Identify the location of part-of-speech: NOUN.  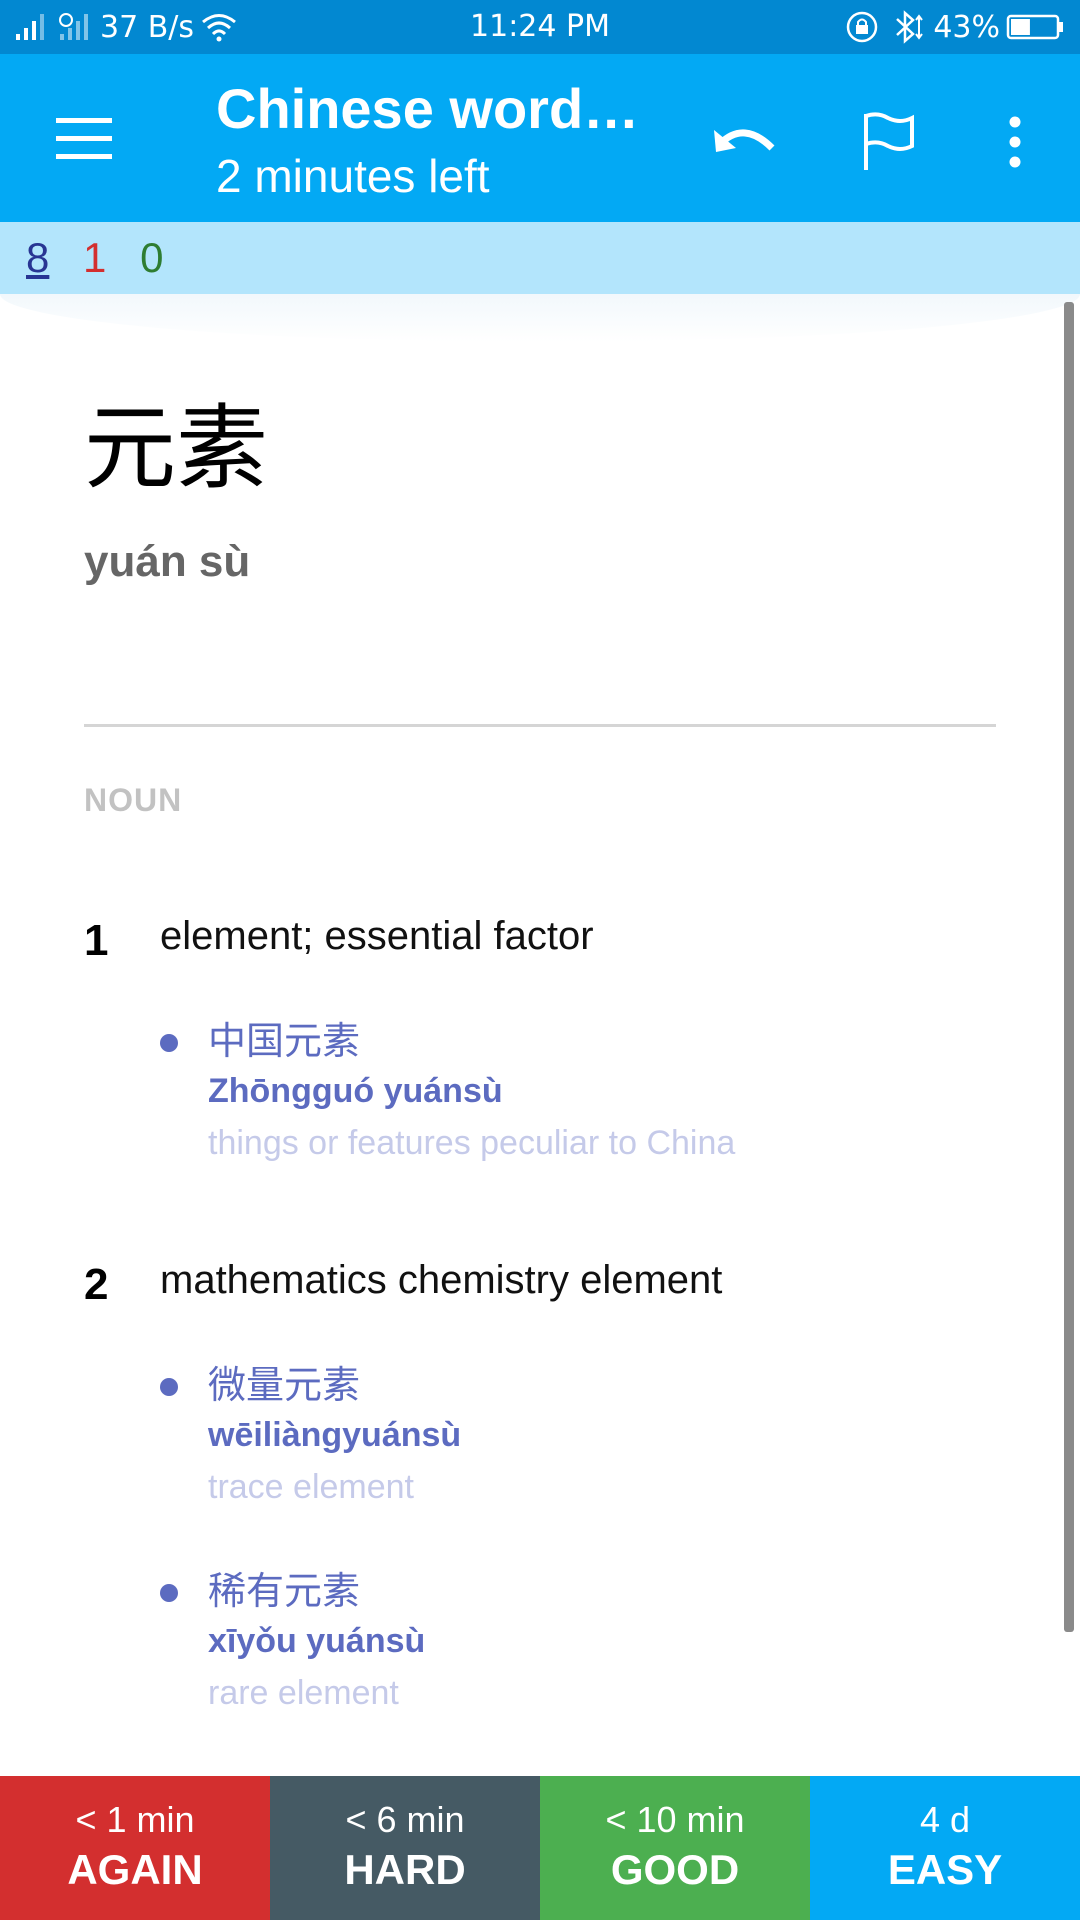
(133, 800).